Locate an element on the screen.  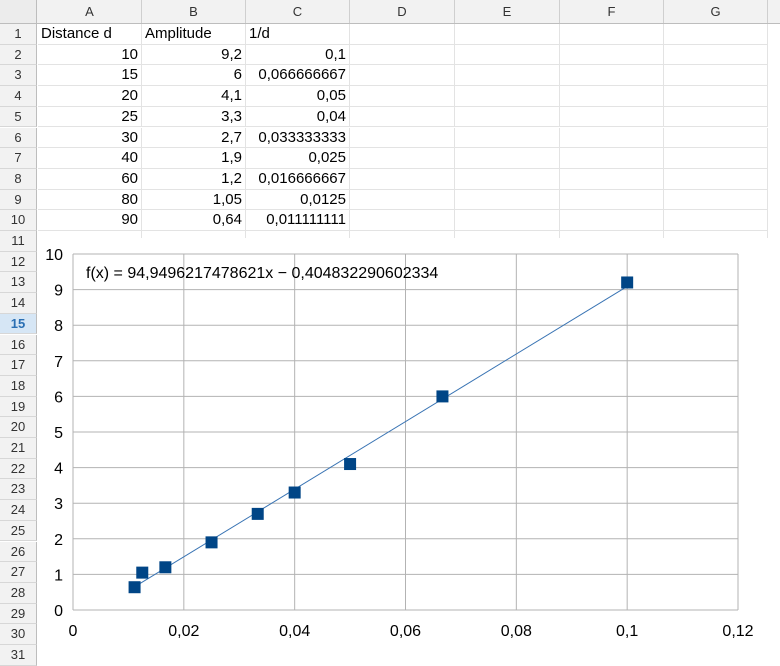
row-header-4: 4 is located at coordinates (18, 96).